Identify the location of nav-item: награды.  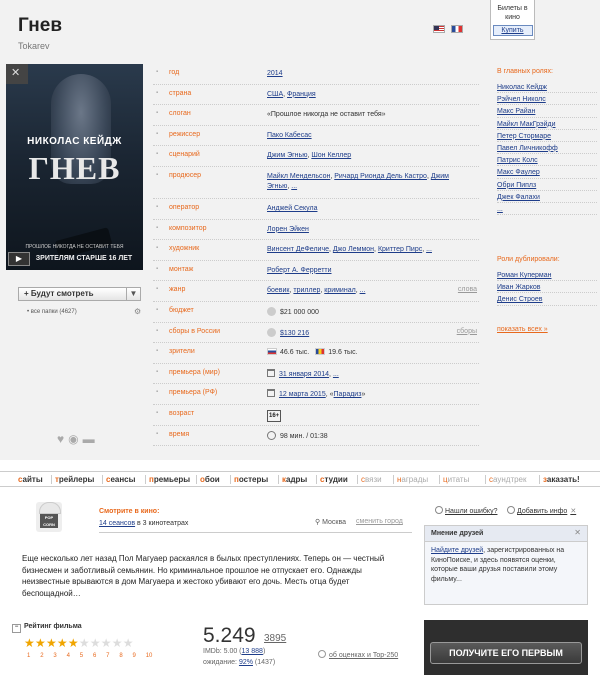
(412, 479).